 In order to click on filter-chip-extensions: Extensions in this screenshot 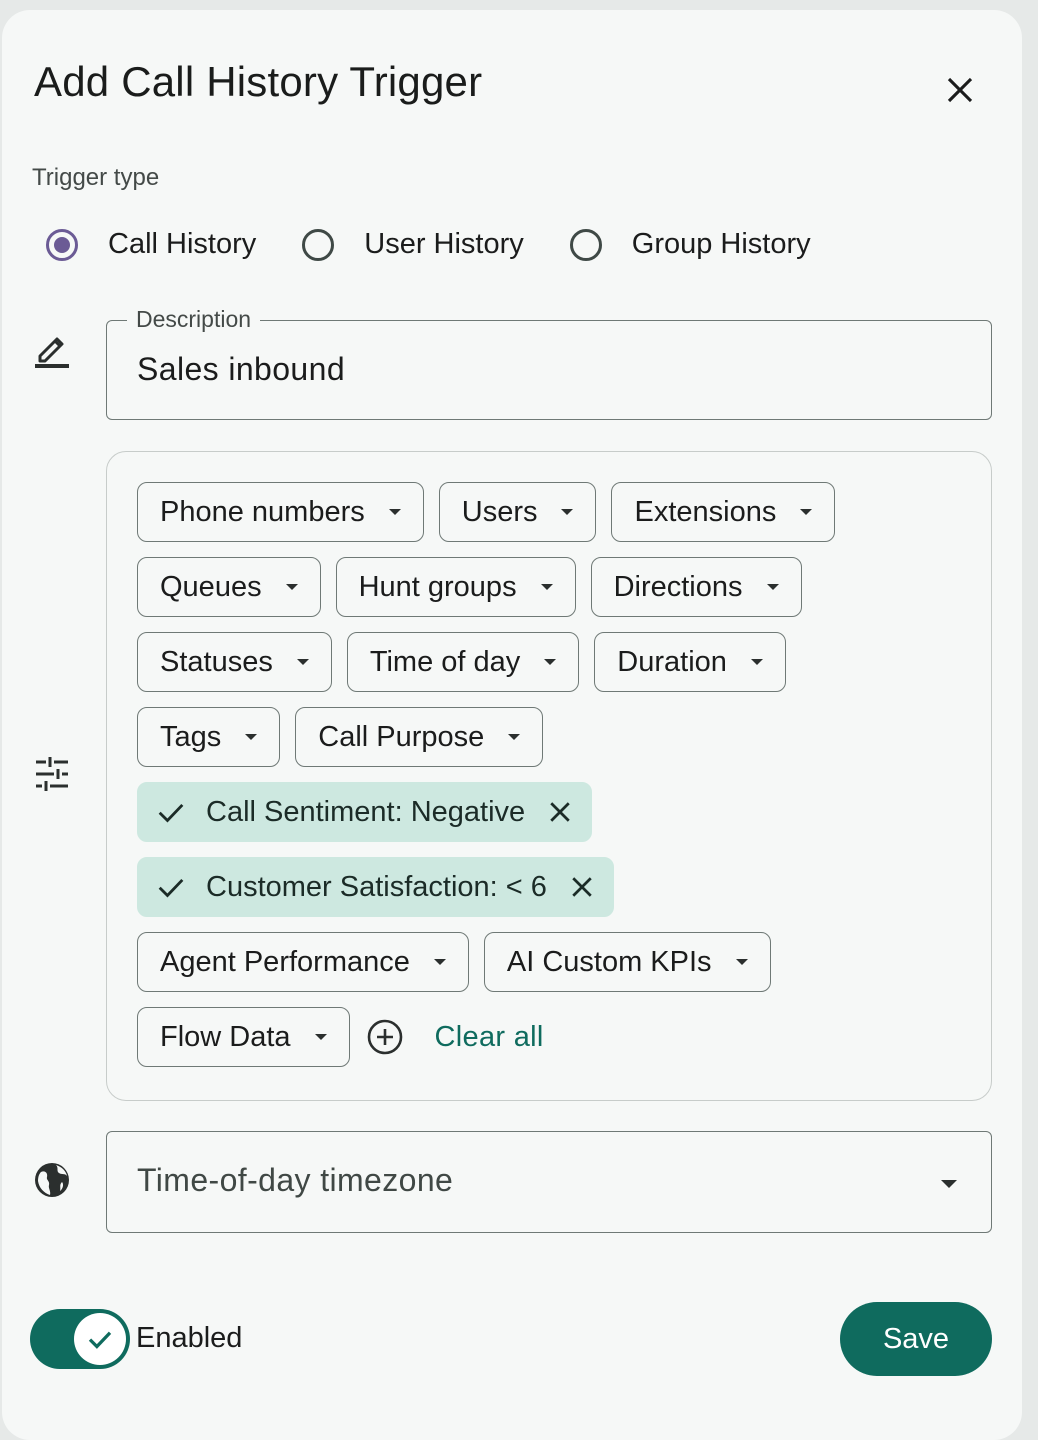, I will do `click(723, 512)`.